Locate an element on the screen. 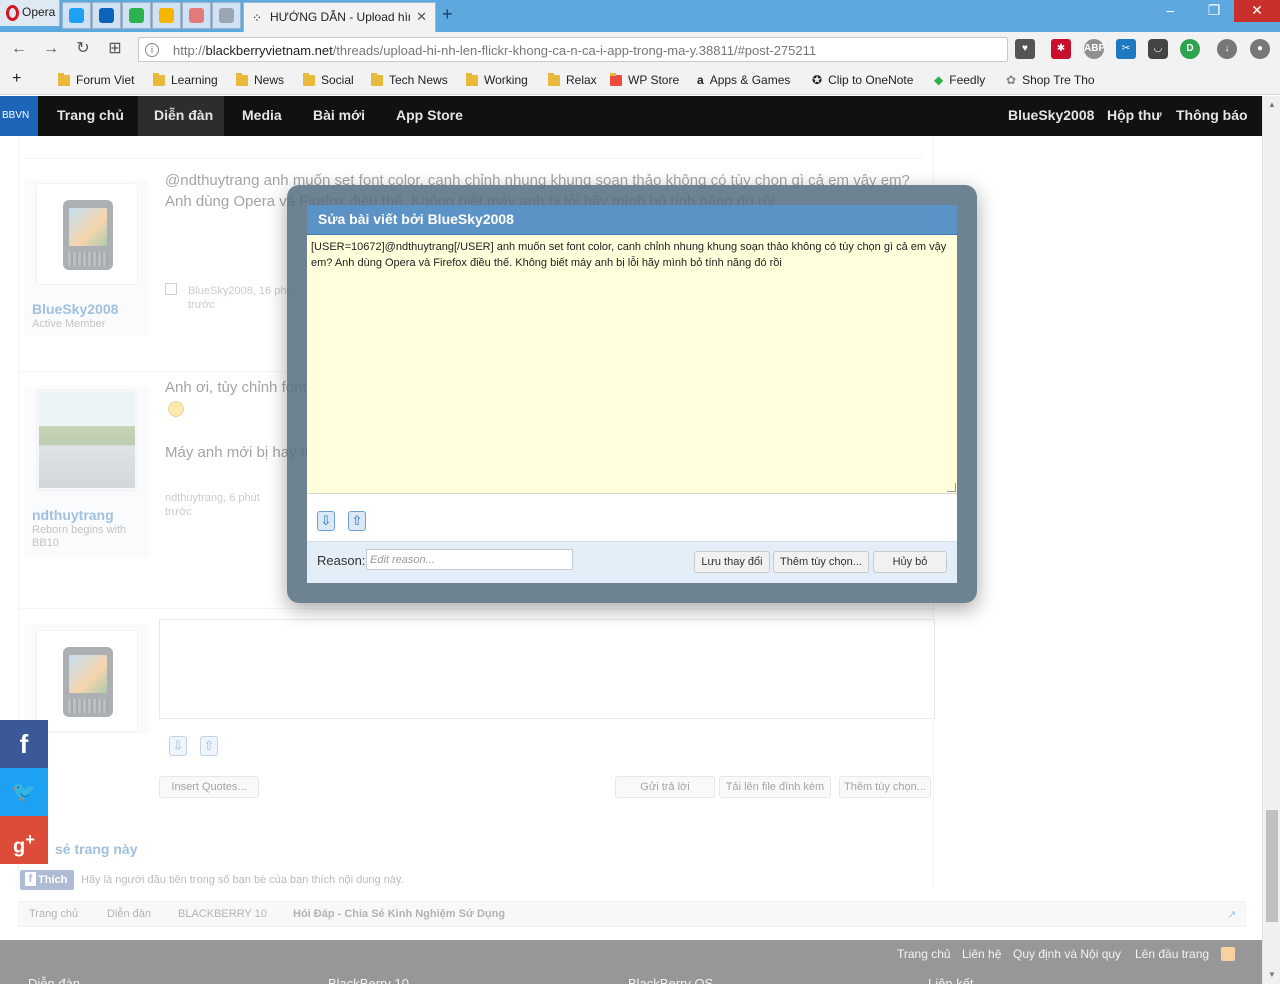 The width and height of the screenshot is (1280, 984). pinned-tab-document is located at coordinates (226, 15).